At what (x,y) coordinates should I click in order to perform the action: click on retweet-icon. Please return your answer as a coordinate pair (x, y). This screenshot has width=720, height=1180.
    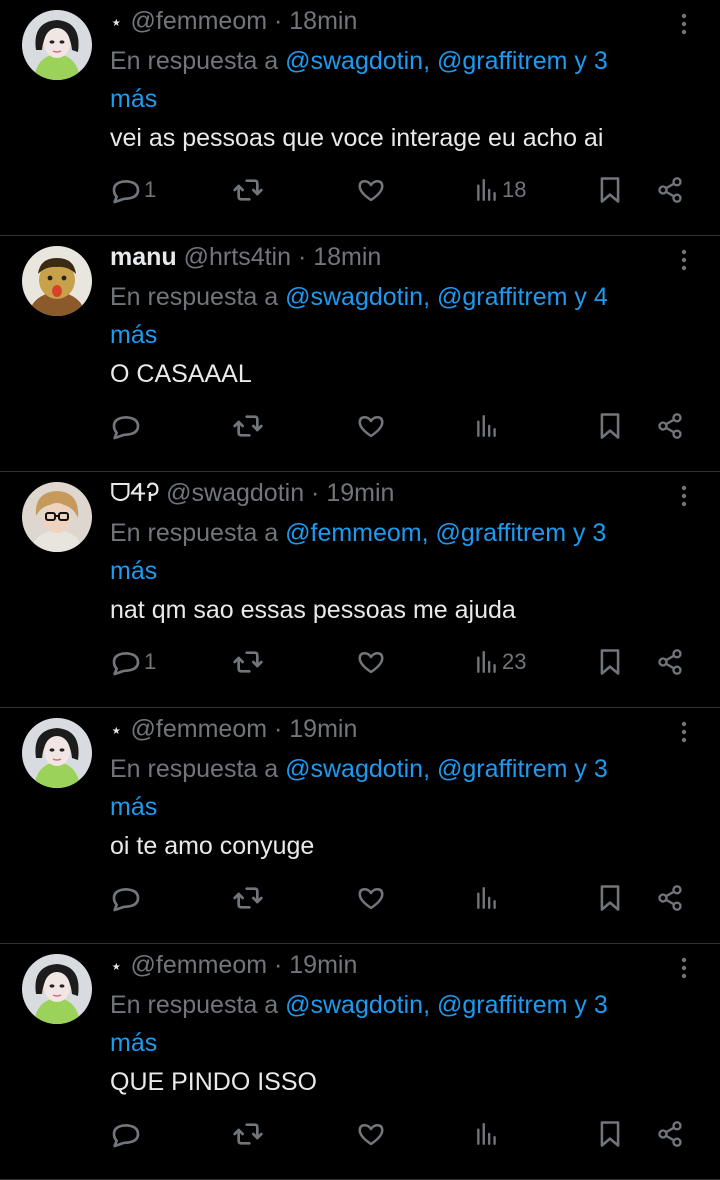
    Looking at the image, I should click on (248, 190).